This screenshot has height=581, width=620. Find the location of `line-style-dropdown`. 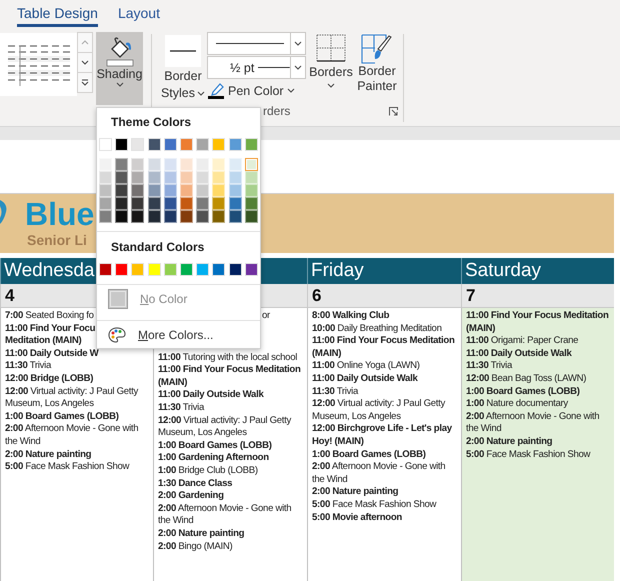

line-style-dropdown is located at coordinates (256, 43).